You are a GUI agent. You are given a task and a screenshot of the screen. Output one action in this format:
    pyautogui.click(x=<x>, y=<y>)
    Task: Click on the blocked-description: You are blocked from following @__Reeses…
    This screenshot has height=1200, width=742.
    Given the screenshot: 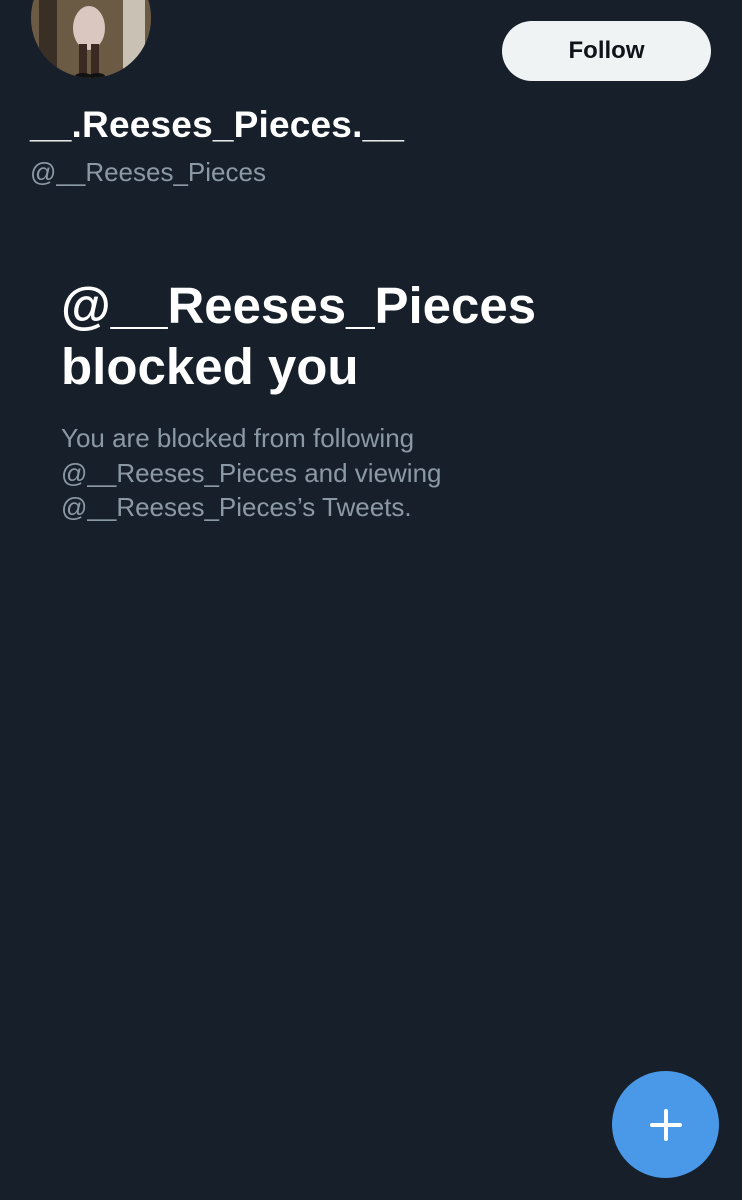 What is the action you would take?
    pyautogui.click(x=341, y=473)
    